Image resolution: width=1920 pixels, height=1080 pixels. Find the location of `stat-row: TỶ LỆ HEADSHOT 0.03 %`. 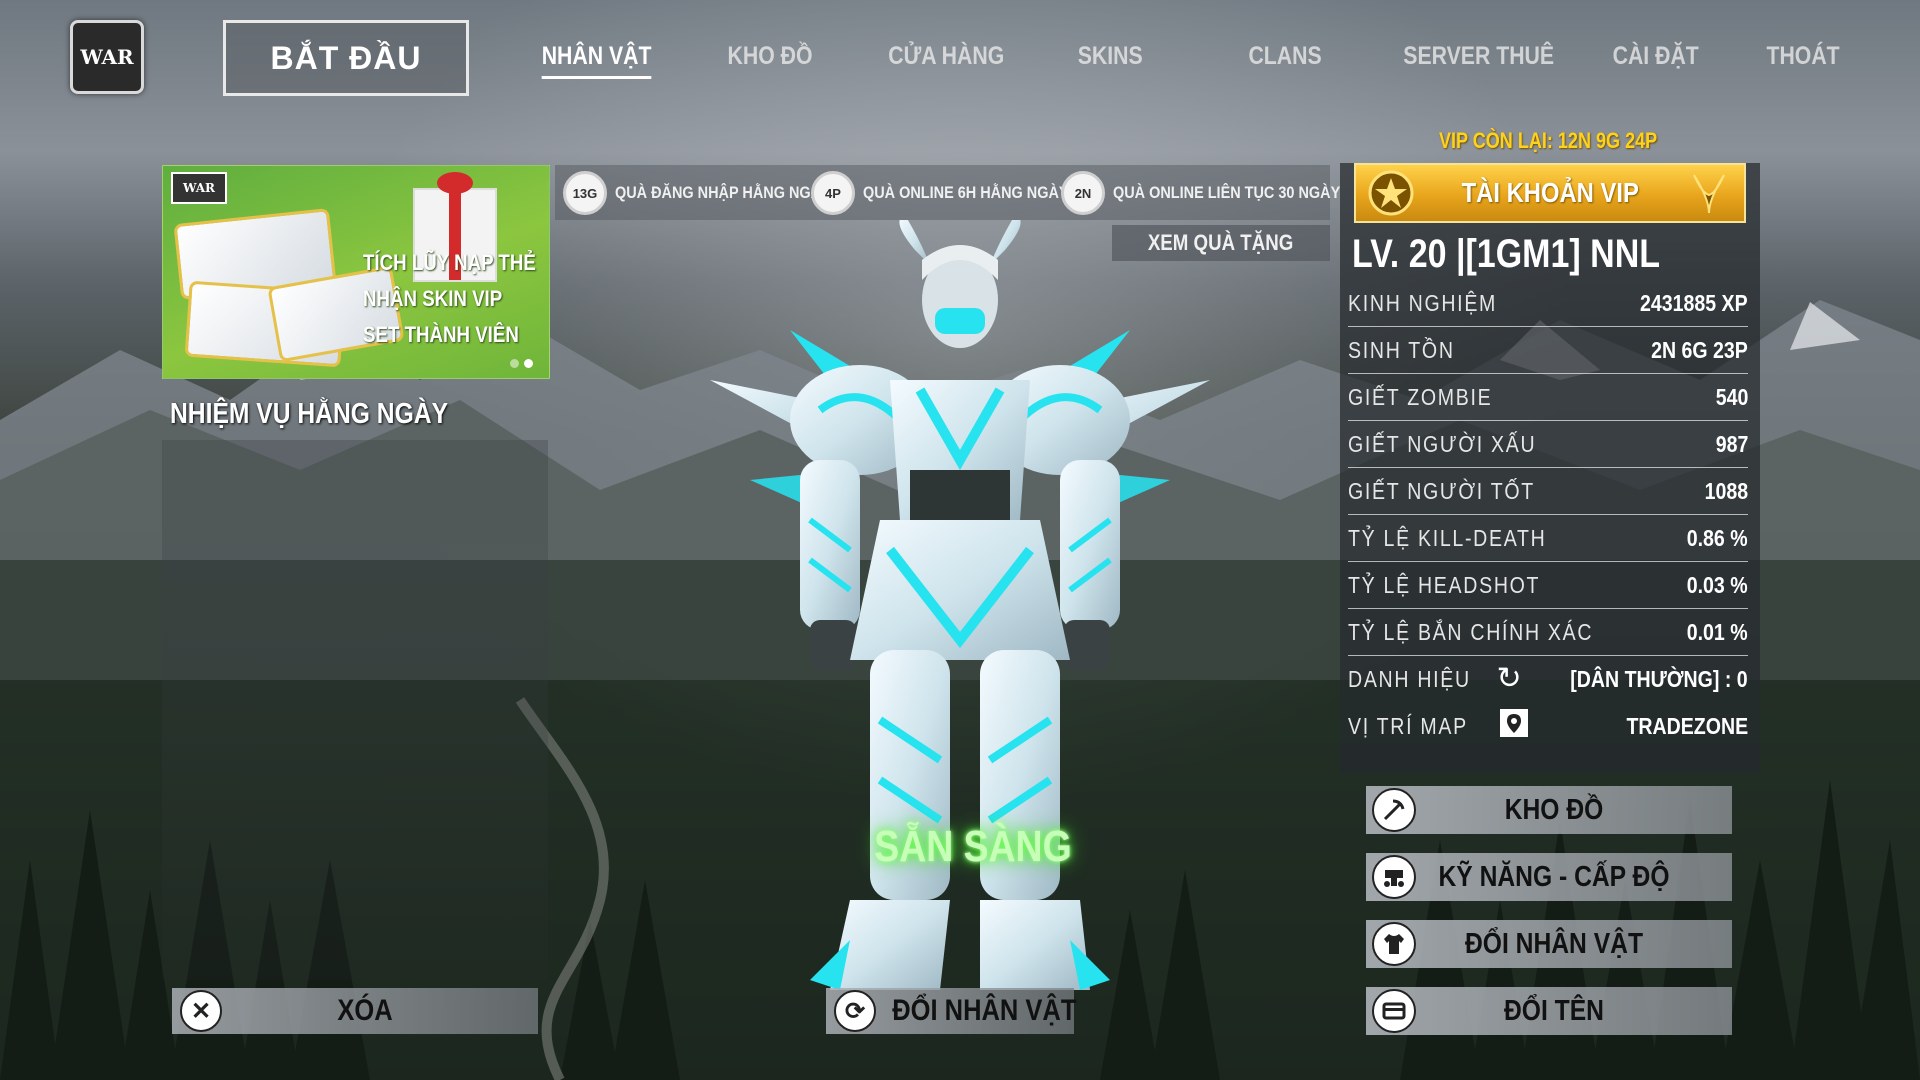

stat-row: TỶ LỆ HEADSHOT 0.03 % is located at coordinates (1548, 585).